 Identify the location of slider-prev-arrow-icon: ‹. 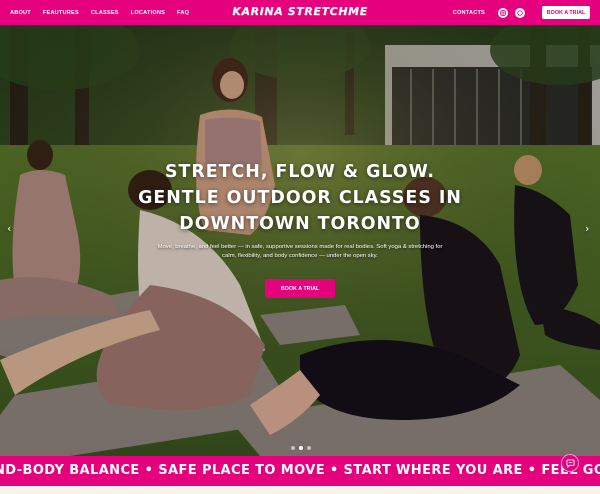
(9, 228).